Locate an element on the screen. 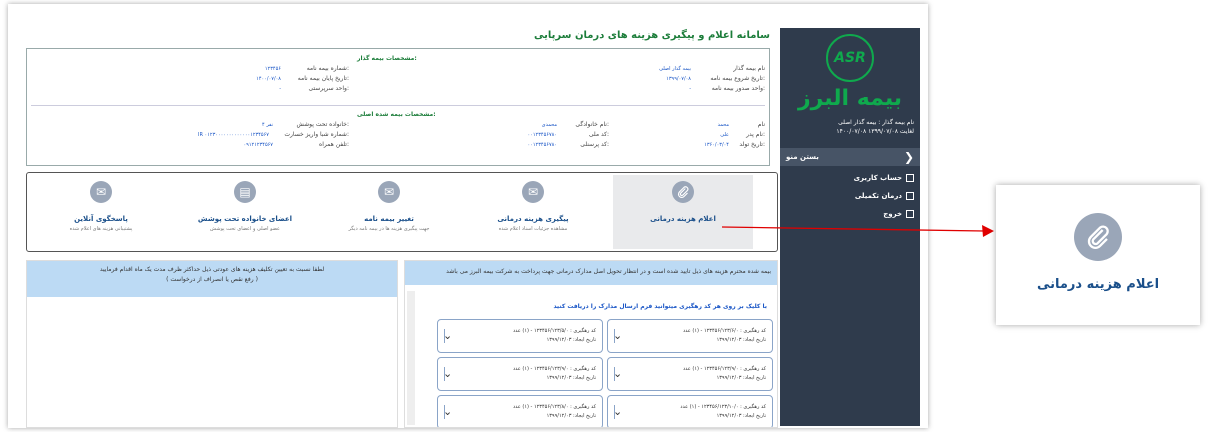 The width and height of the screenshot is (1212, 432). logo-mark: ASR is located at coordinates (850, 58).